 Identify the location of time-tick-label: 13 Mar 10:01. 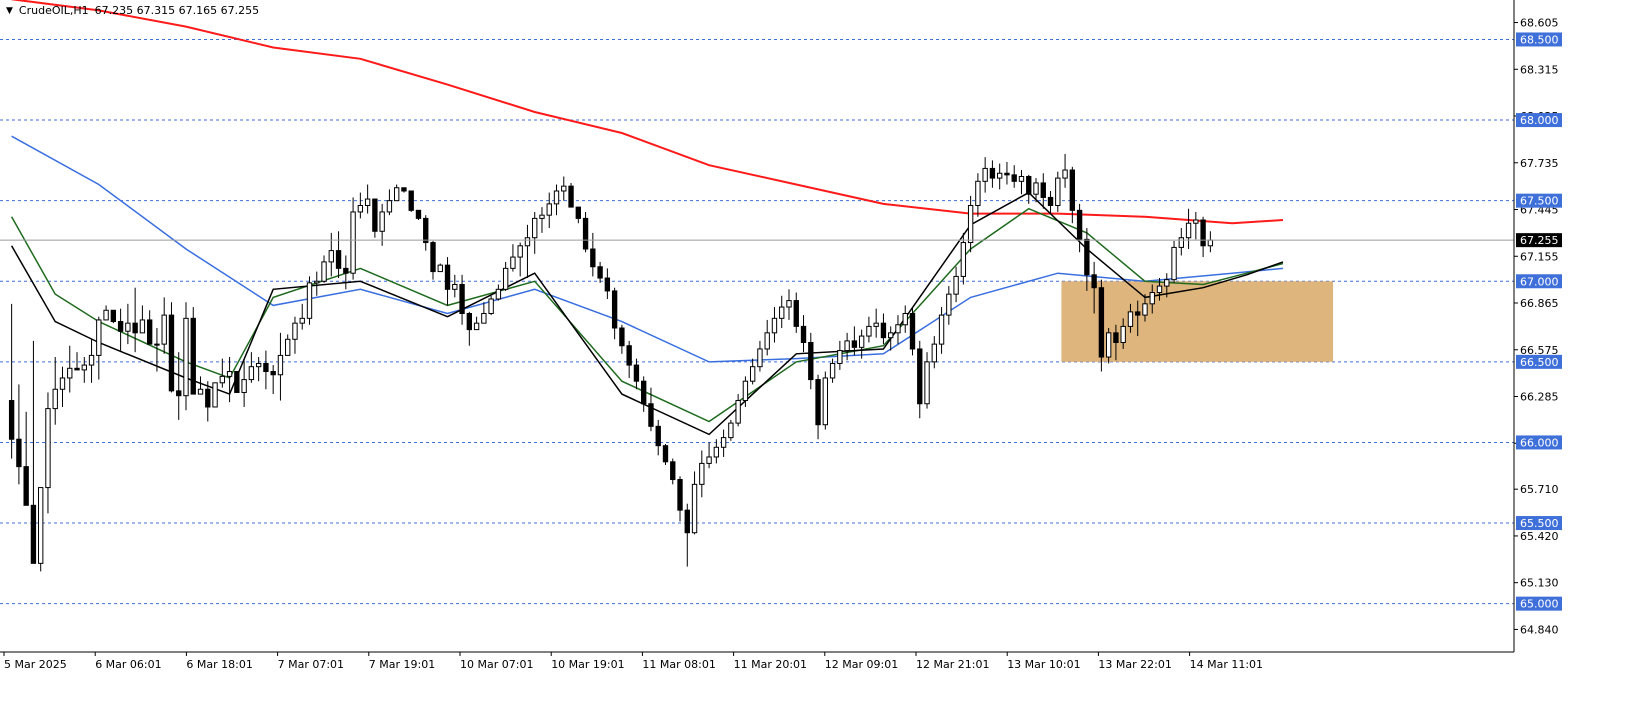
(1043, 664).